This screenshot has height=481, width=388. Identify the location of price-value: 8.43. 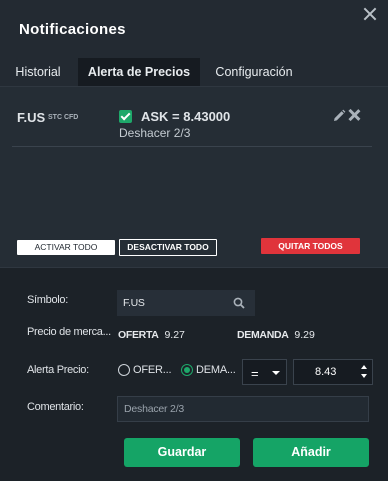
(326, 372).